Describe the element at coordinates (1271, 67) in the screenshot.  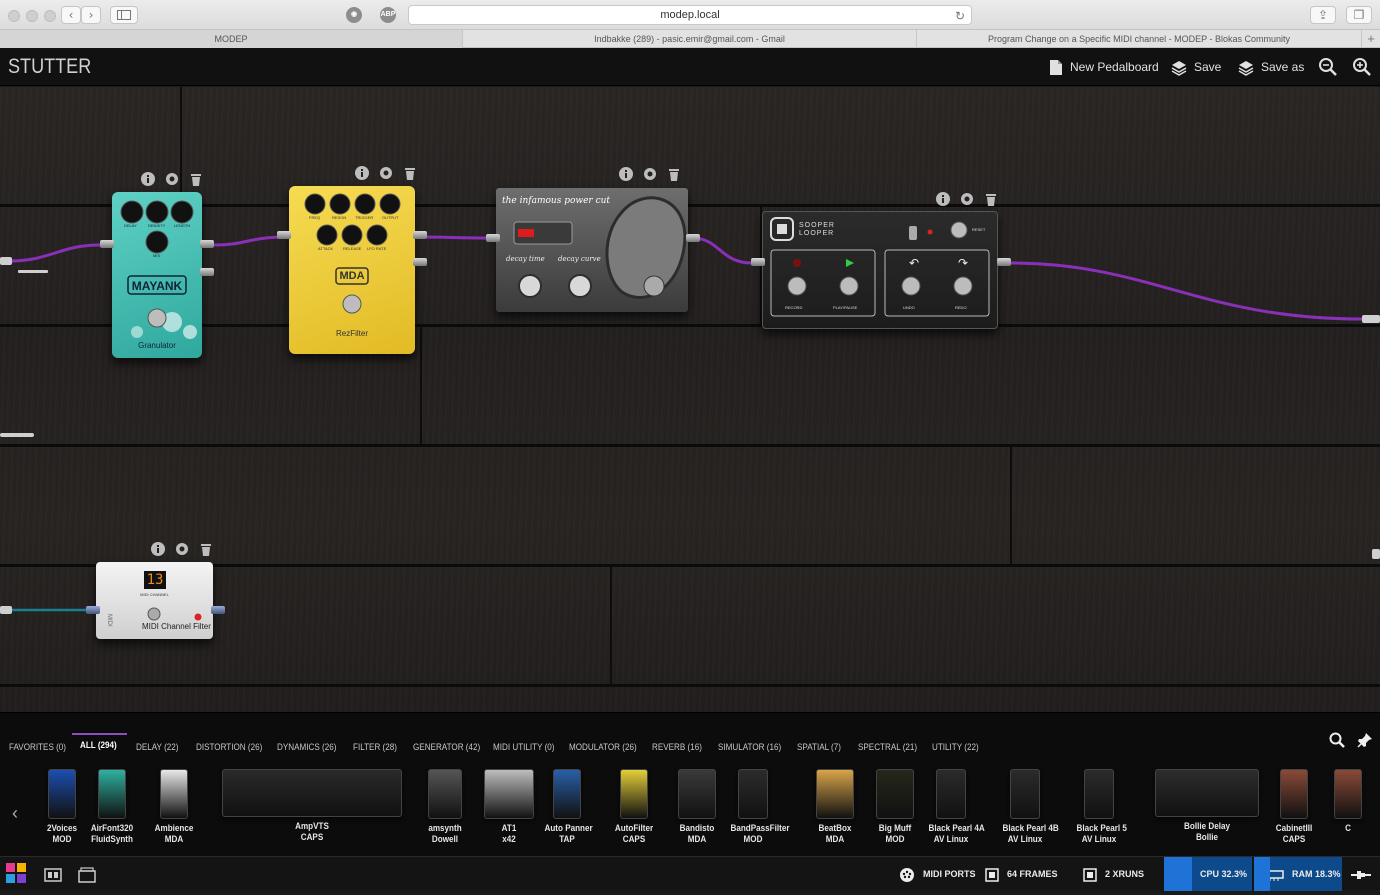
I see `save-as-button: Save as` at that location.